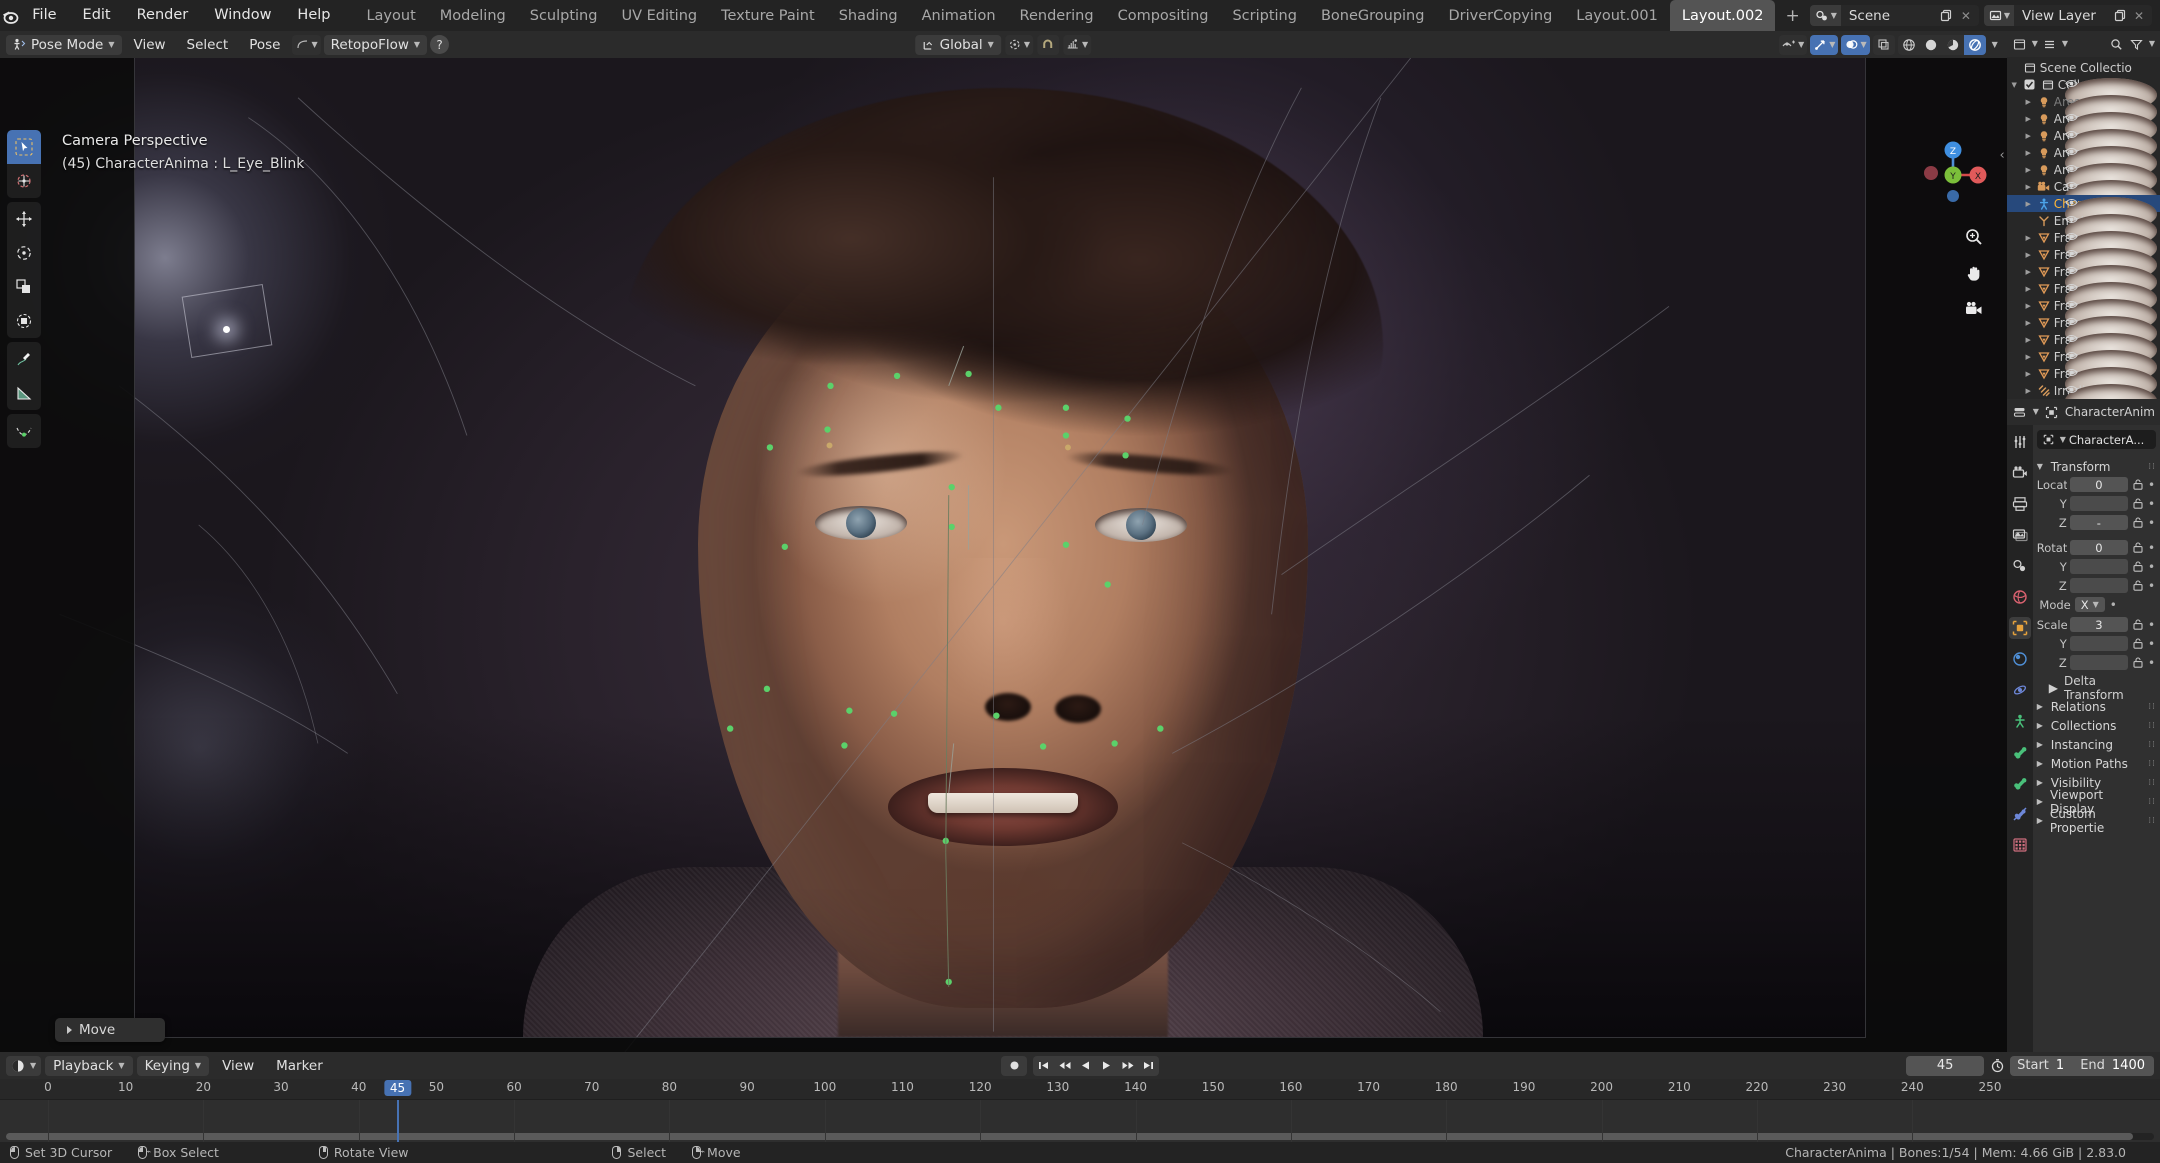 The image size is (2160, 1163). I want to click on menu-file: File, so click(44, 15).